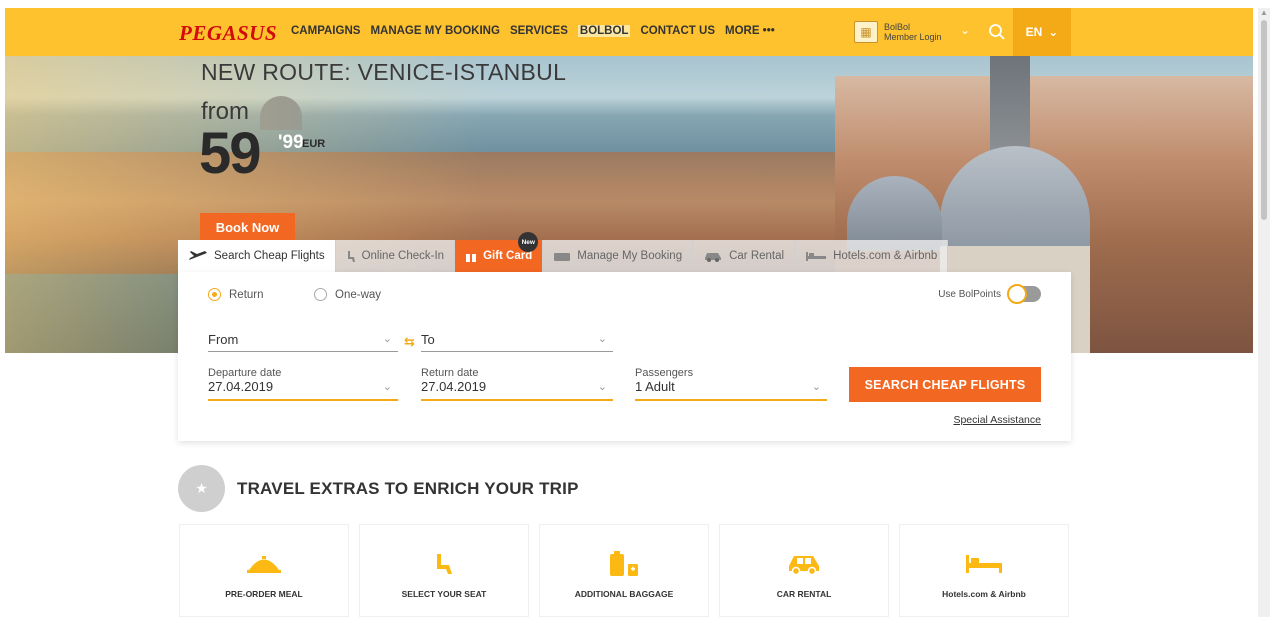 The image size is (1270, 617). I want to click on menu-more: MORE •••, so click(750, 31).